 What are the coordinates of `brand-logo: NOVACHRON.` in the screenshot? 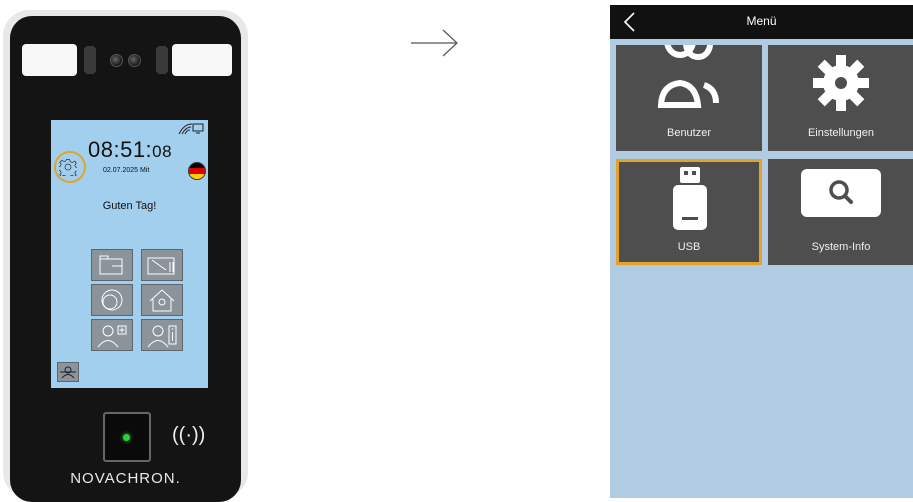 It's located at (125, 478).